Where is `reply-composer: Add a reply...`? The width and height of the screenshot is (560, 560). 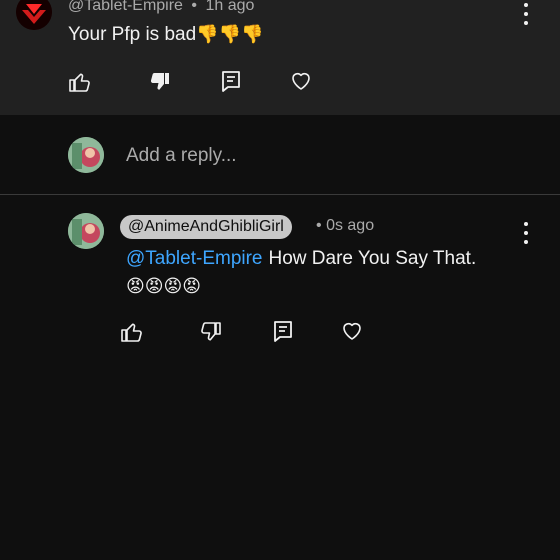
reply-composer: Add a reply... is located at coordinates (280, 155).